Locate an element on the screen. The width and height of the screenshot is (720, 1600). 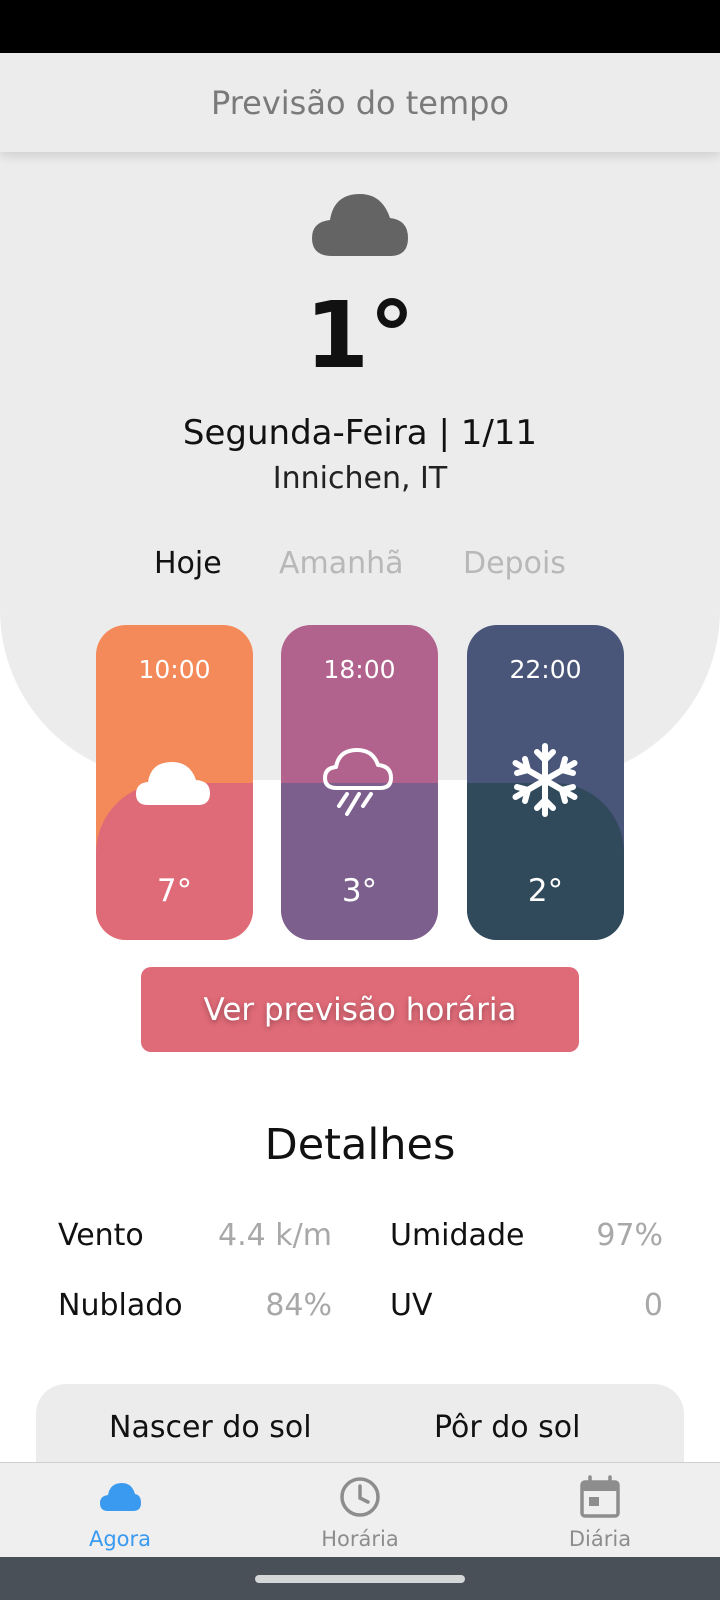
app-title: Previsão do tempo is located at coordinates (360, 102).